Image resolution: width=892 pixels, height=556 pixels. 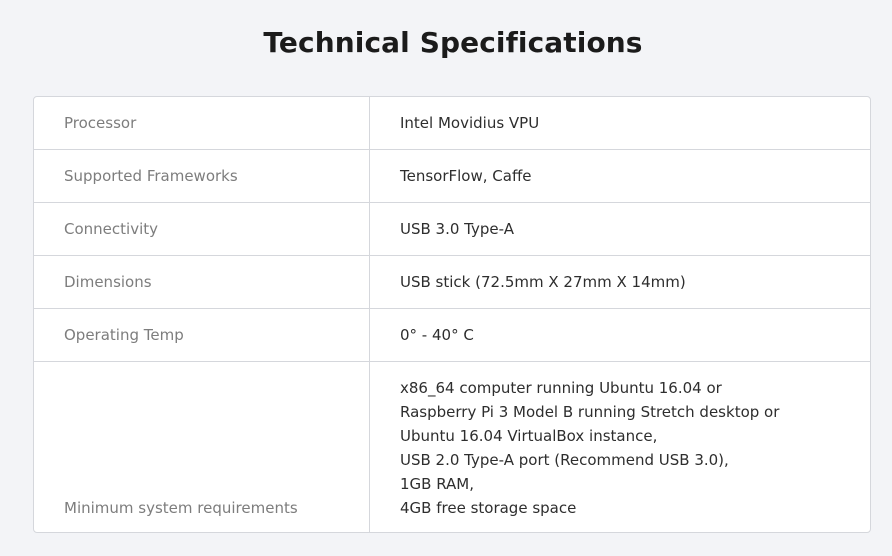 What do you see at coordinates (202, 282) in the screenshot?
I see `spec-label: Dimensions` at bounding box center [202, 282].